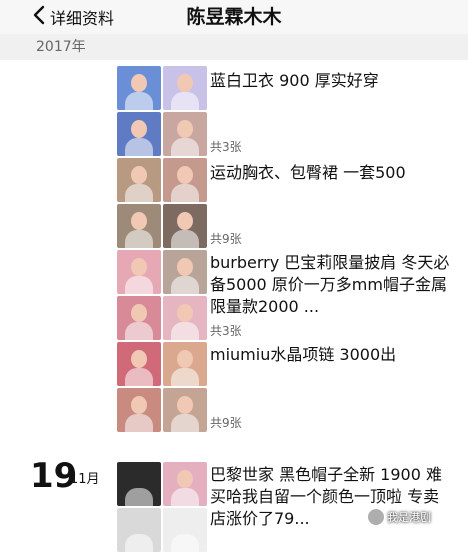  Describe the element at coordinates (409, 517) in the screenshot. I see `watermark-text: 我是港剧` at that location.